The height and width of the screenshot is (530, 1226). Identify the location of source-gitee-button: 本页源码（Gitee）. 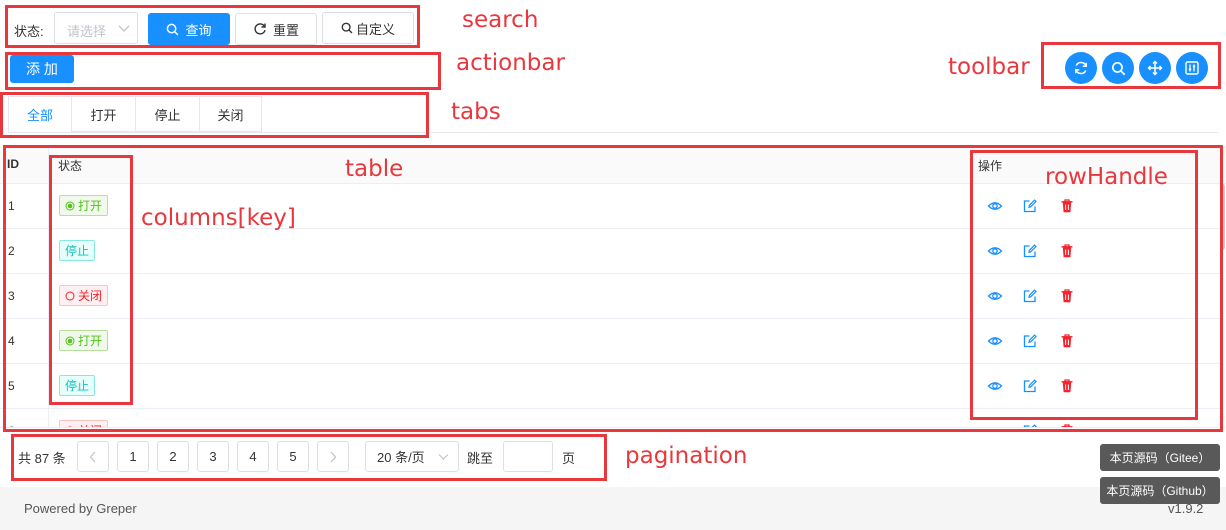
(1160, 457).